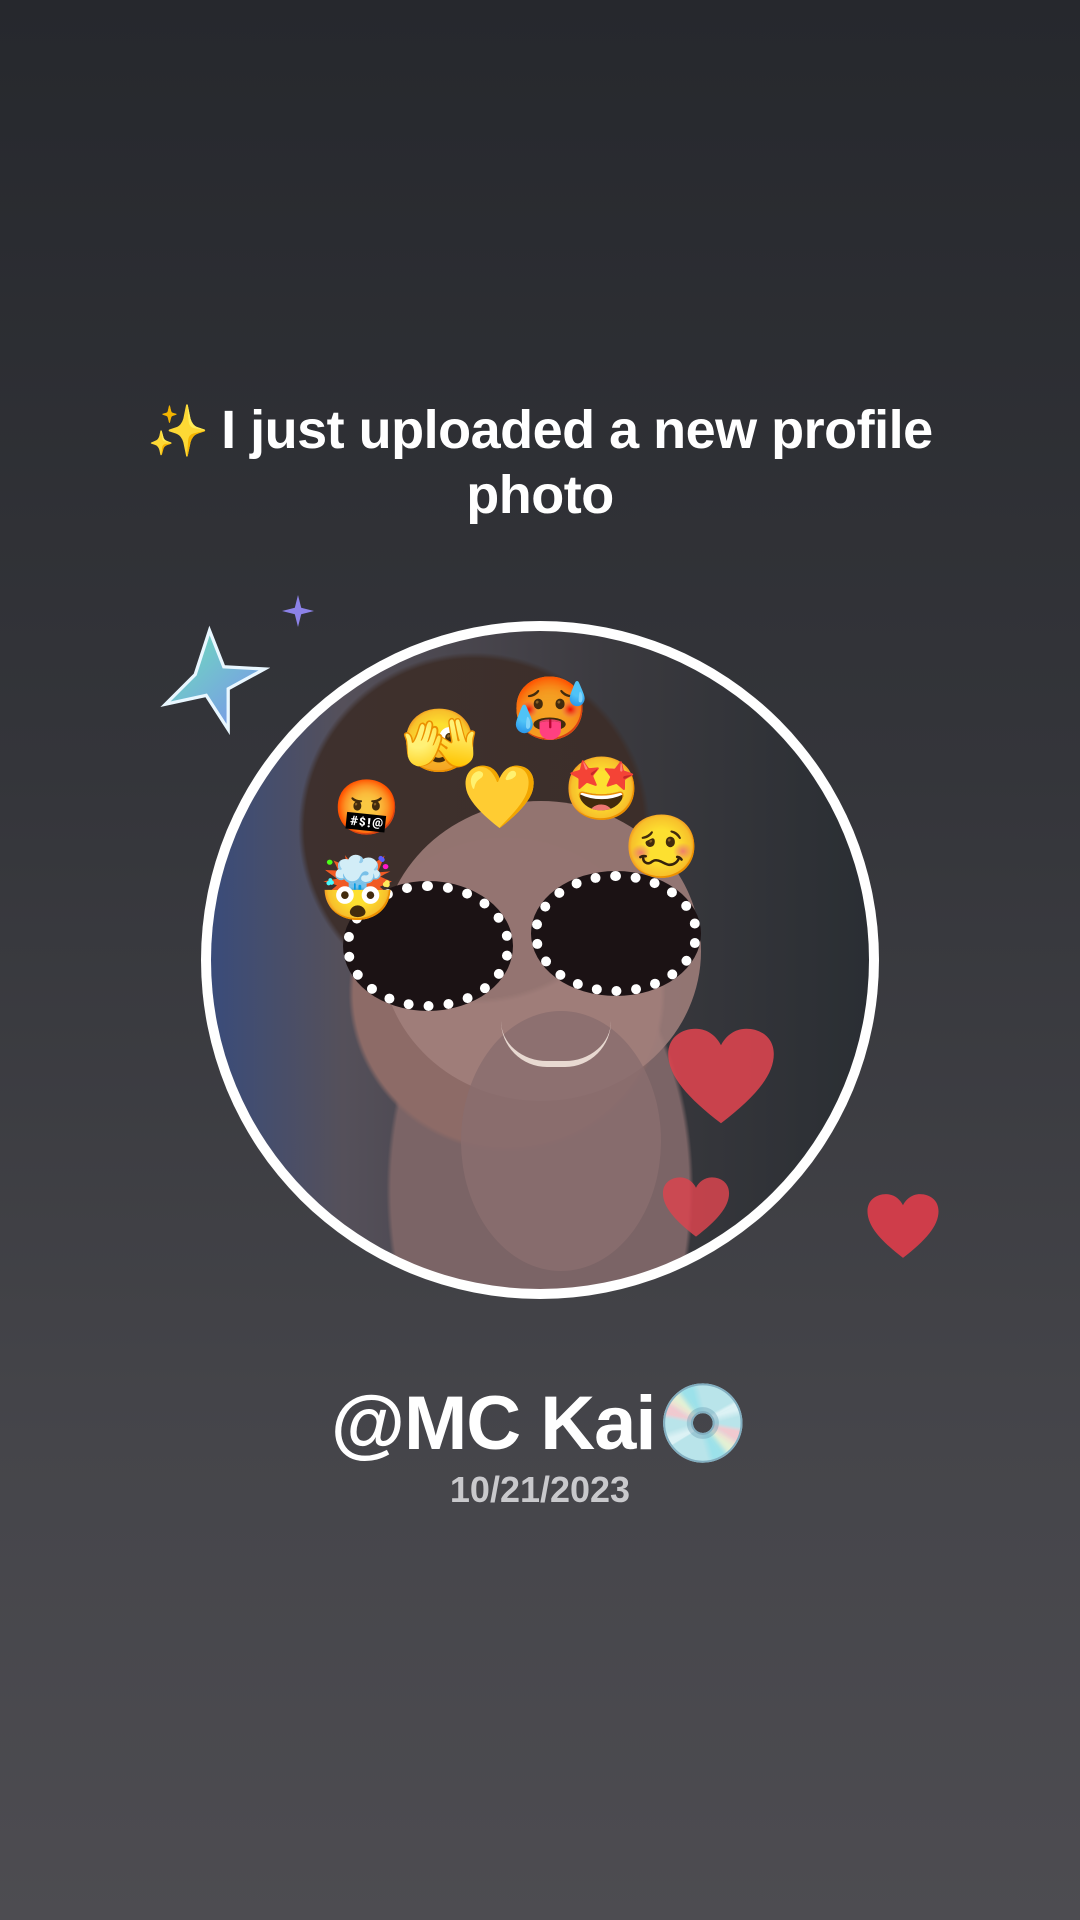 This screenshot has width=1080, height=1920. I want to click on upload-date: 10/21/2023, so click(540, 1489).